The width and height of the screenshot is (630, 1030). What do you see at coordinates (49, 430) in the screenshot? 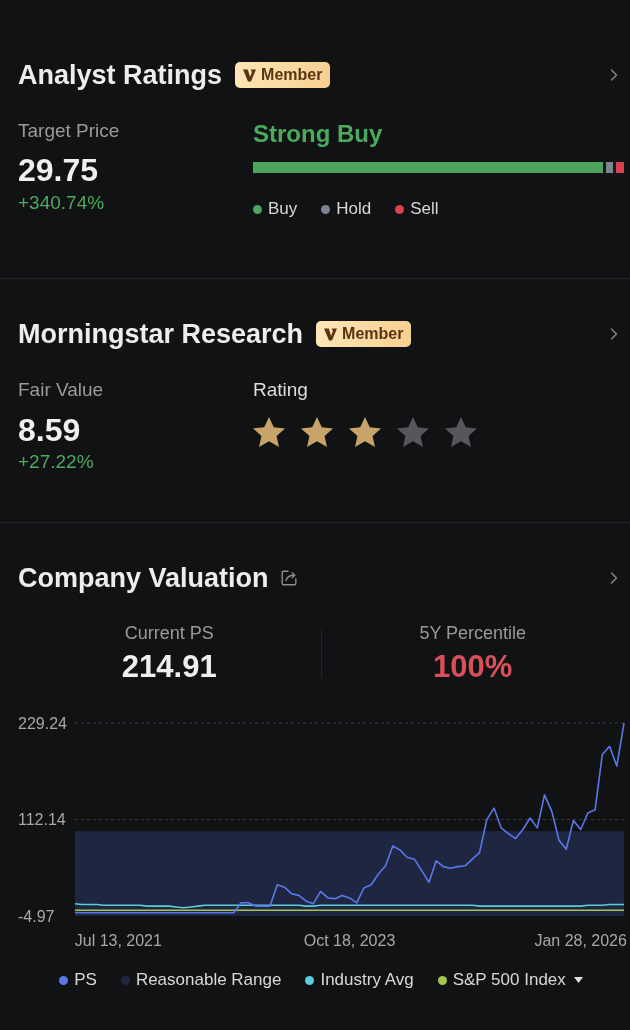
I see `fair-value: 8.59` at bounding box center [49, 430].